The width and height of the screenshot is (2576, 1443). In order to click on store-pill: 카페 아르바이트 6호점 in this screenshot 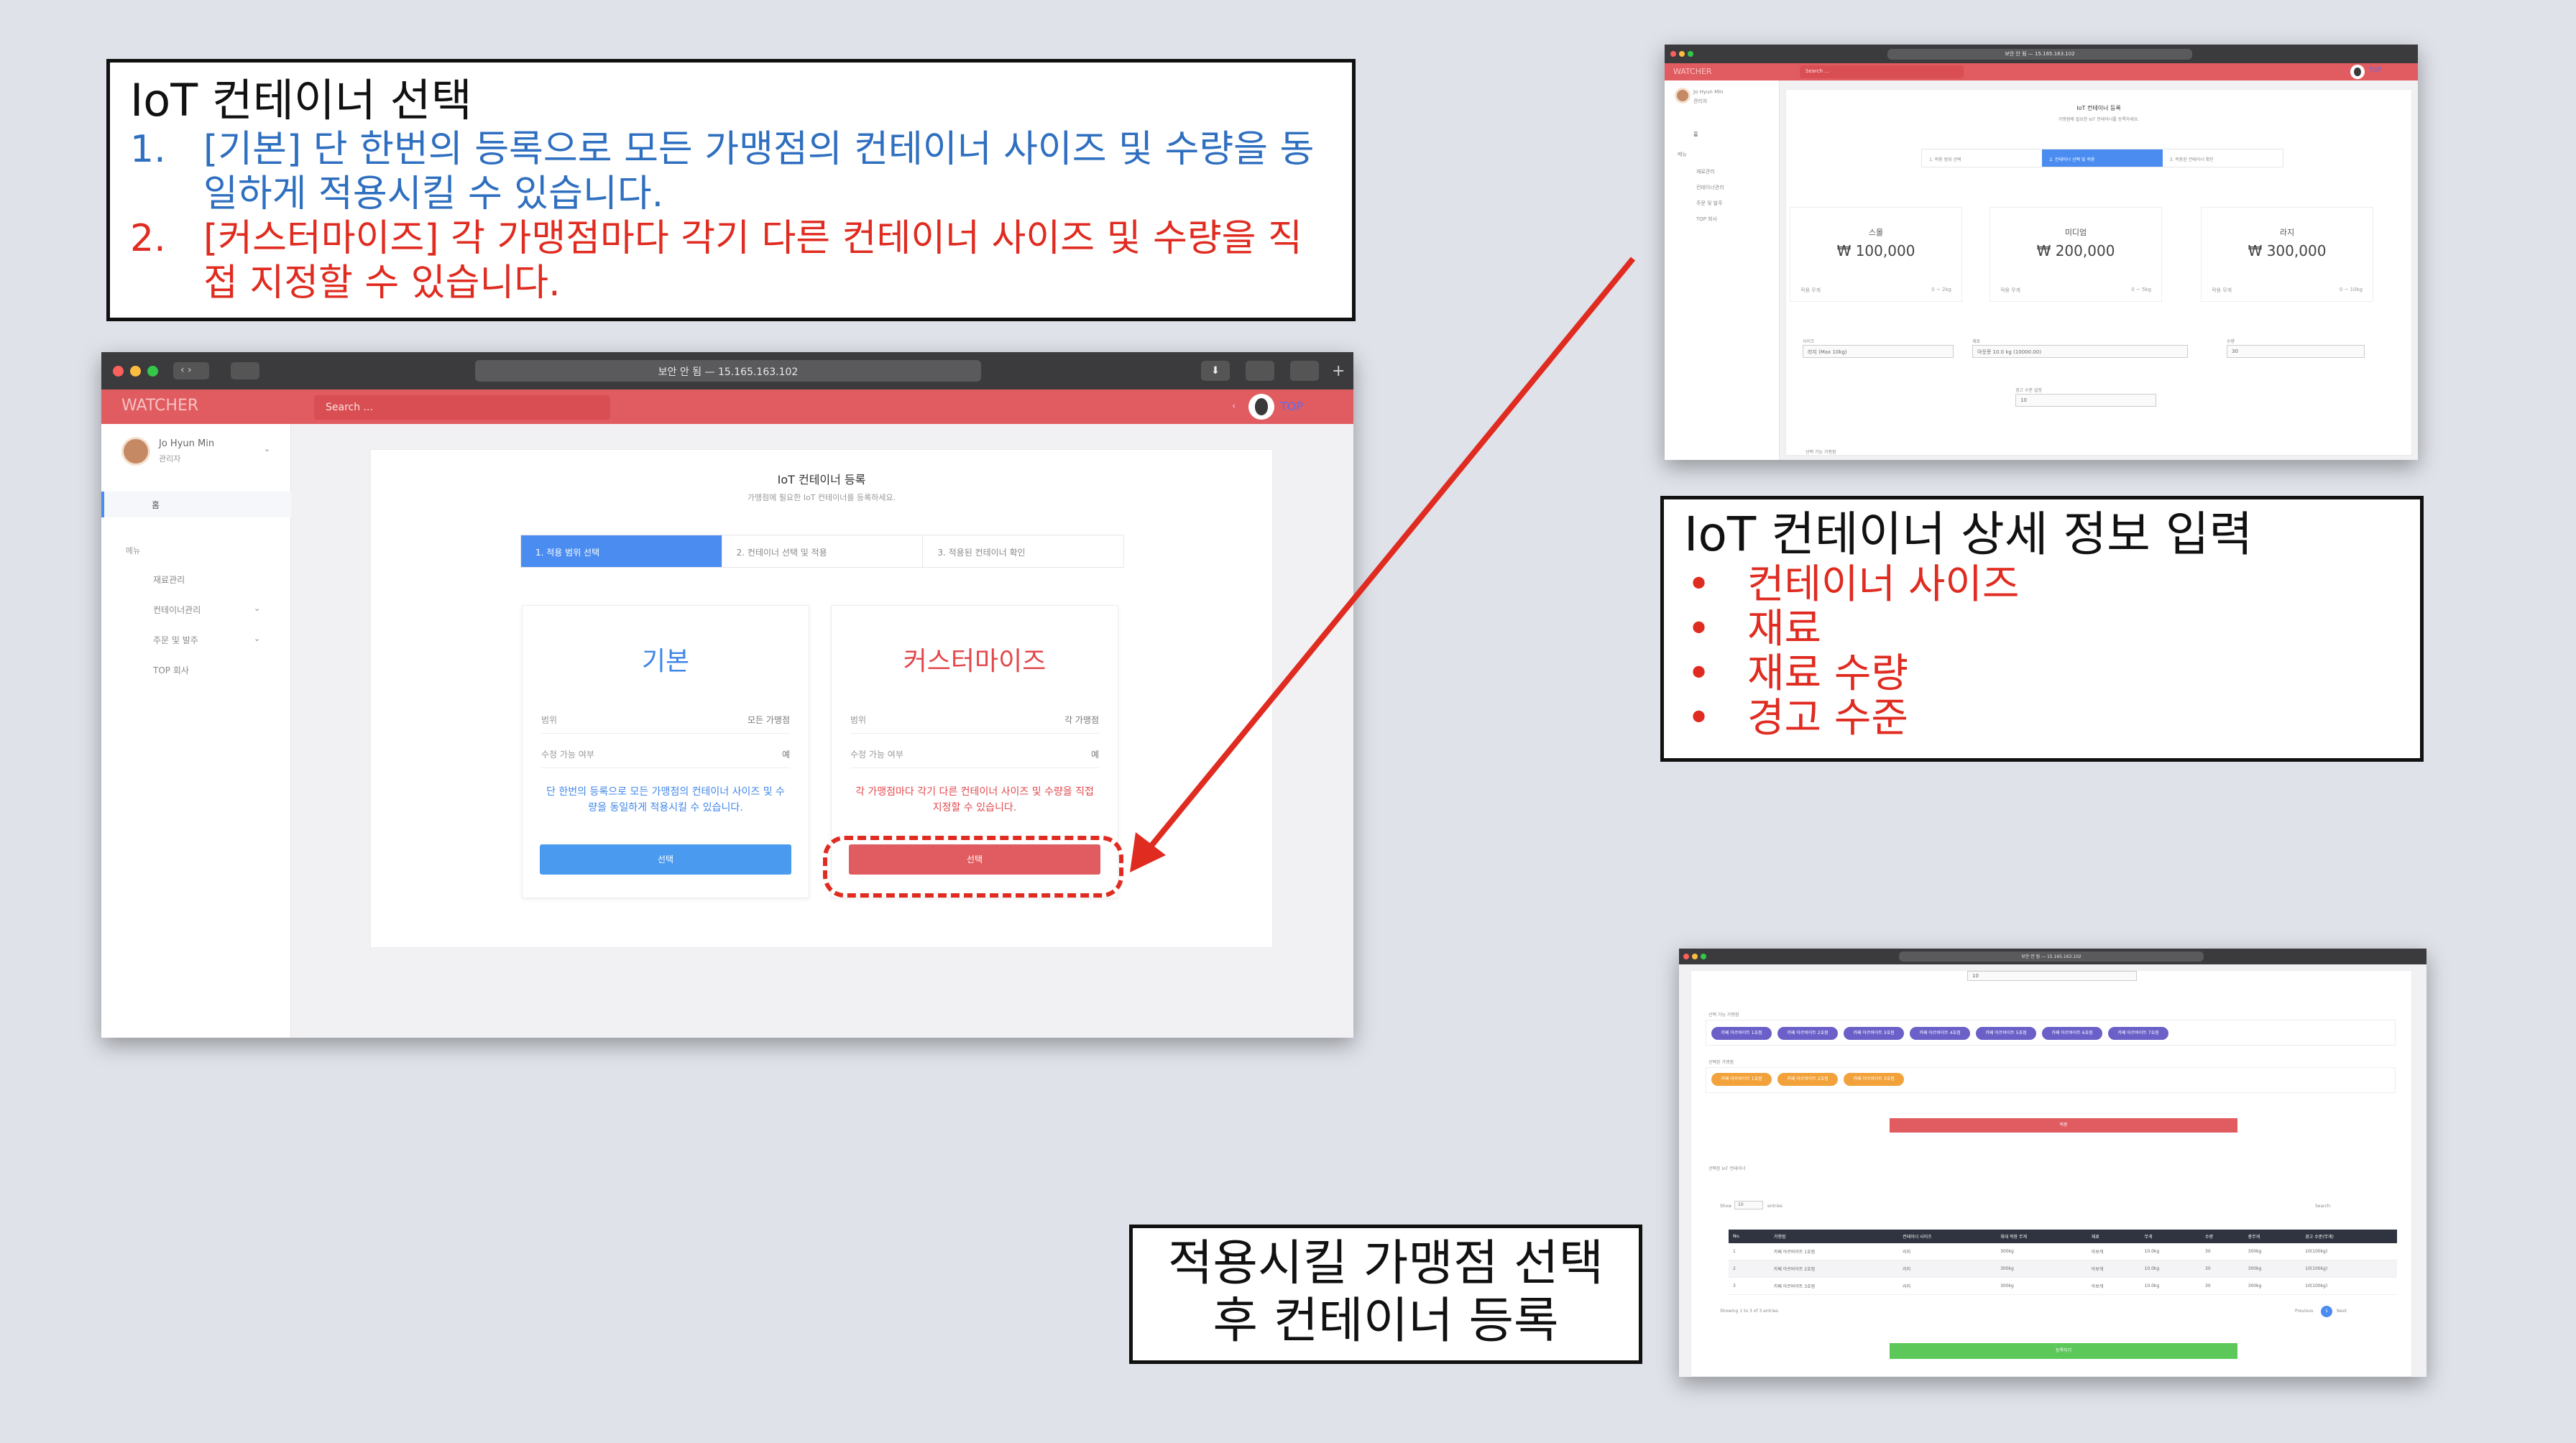, I will do `click(2072, 1033)`.